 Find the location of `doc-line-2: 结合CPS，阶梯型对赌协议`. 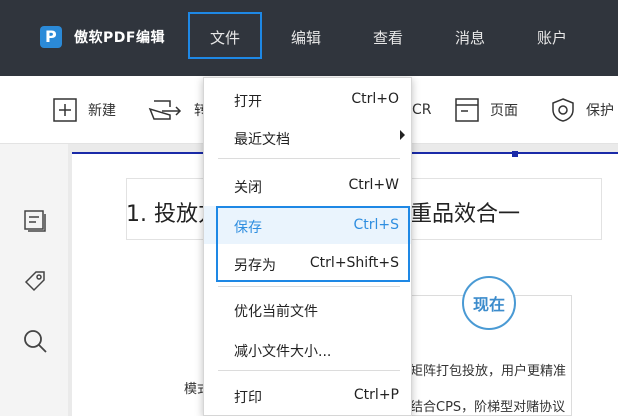

doc-line-2: 结合CPS，阶梯型对赌协议 is located at coordinates (488, 407).